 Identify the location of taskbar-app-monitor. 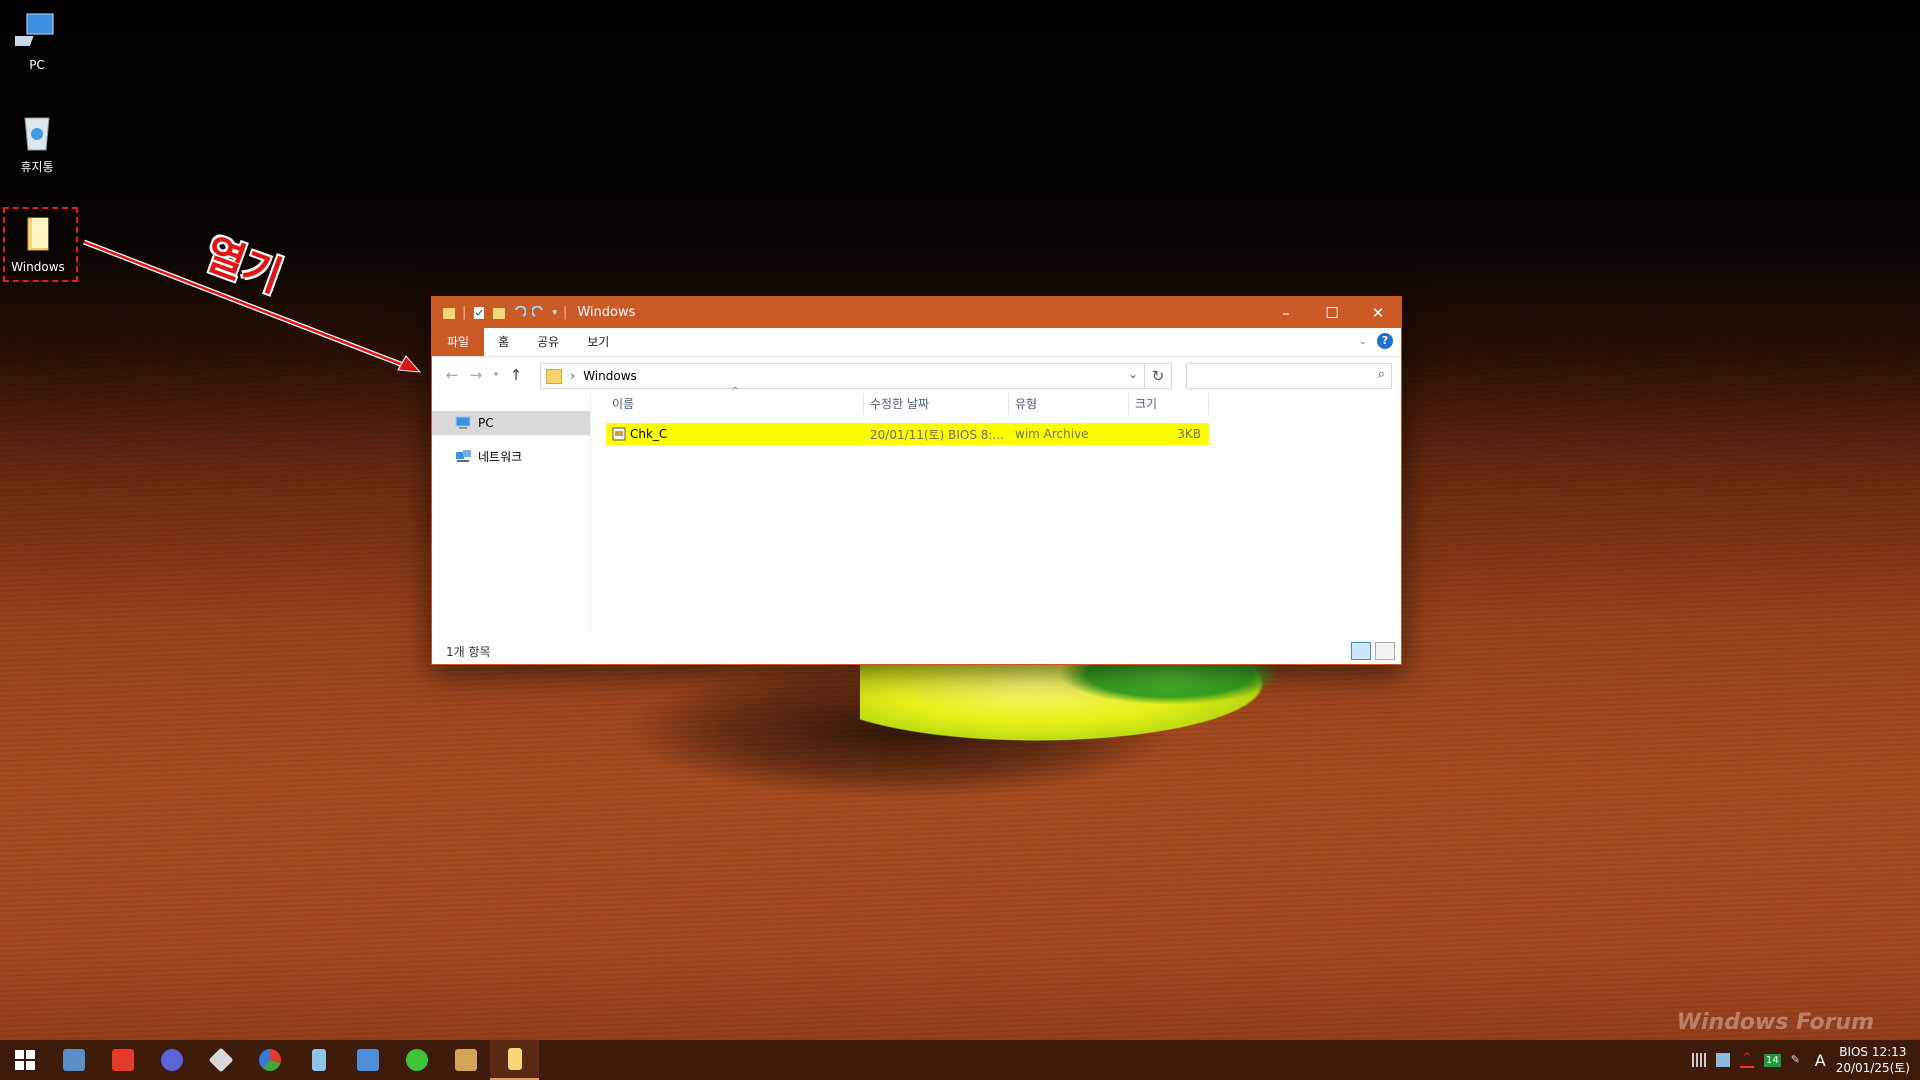
(73, 1060).